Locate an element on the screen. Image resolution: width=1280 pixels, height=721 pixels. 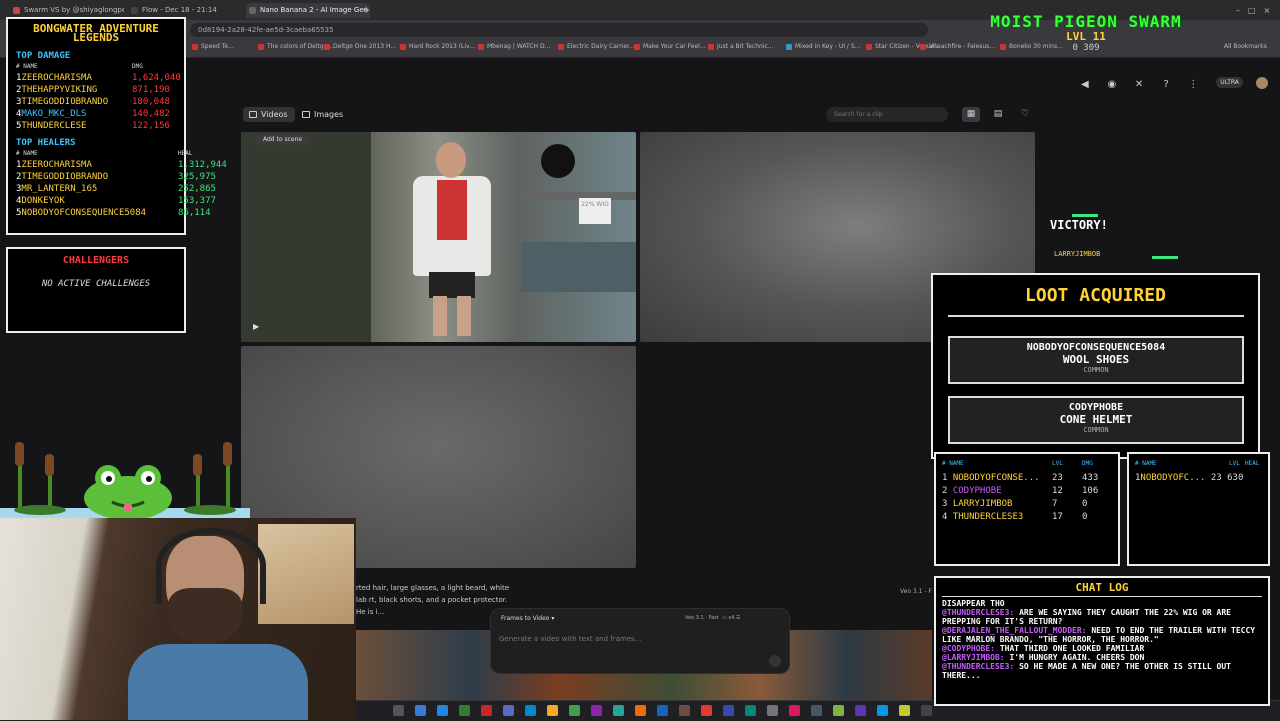
model-label: Veo 3.1 - F is located at coordinates (916, 591).